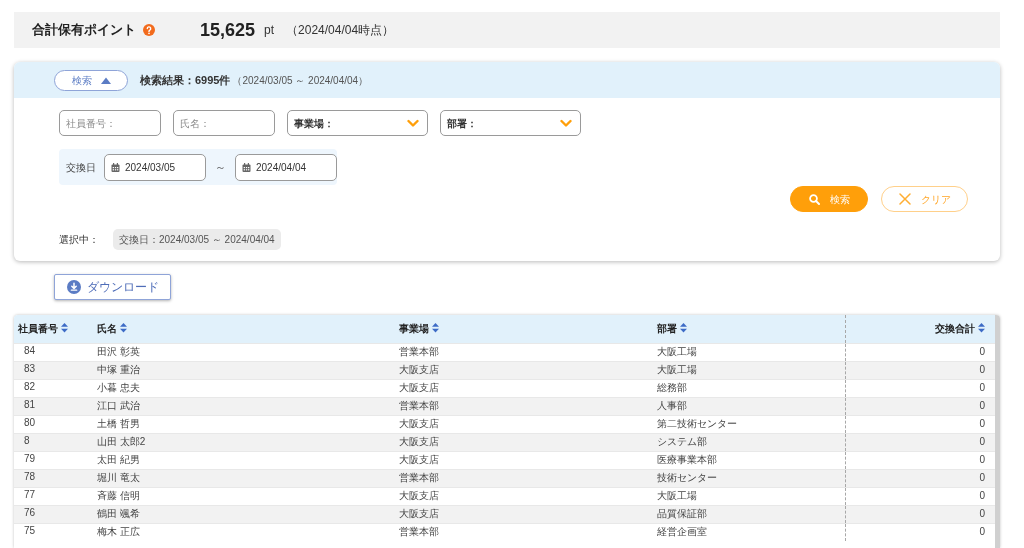 This screenshot has width=1024, height=548. I want to click on table-cell: 中塚 重治, so click(244, 370).